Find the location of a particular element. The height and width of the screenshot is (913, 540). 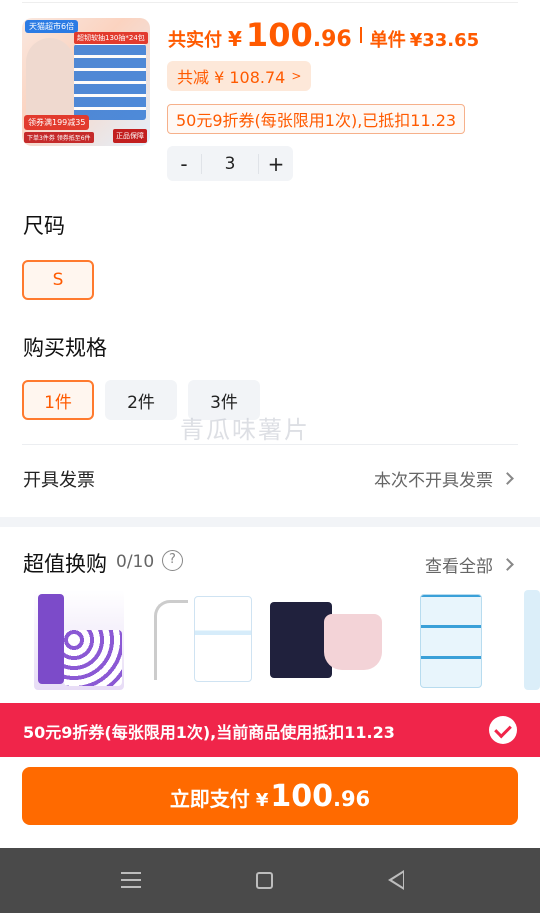

decrement-button: - is located at coordinates (184, 164).